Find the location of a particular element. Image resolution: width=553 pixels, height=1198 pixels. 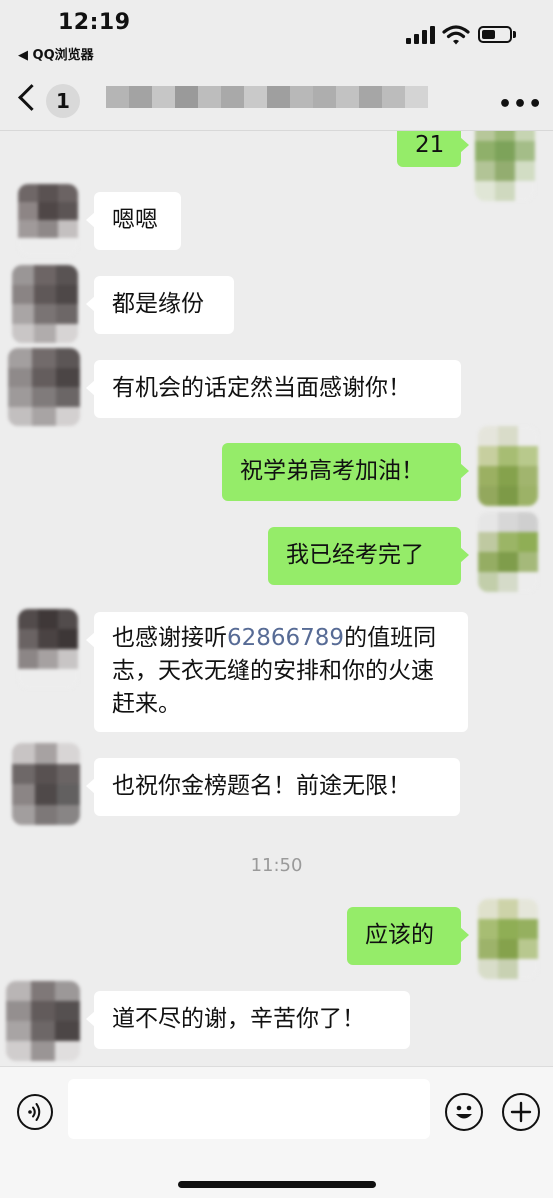

message-text: 有机会的话定然当面感谢你！ is located at coordinates (261, 388).